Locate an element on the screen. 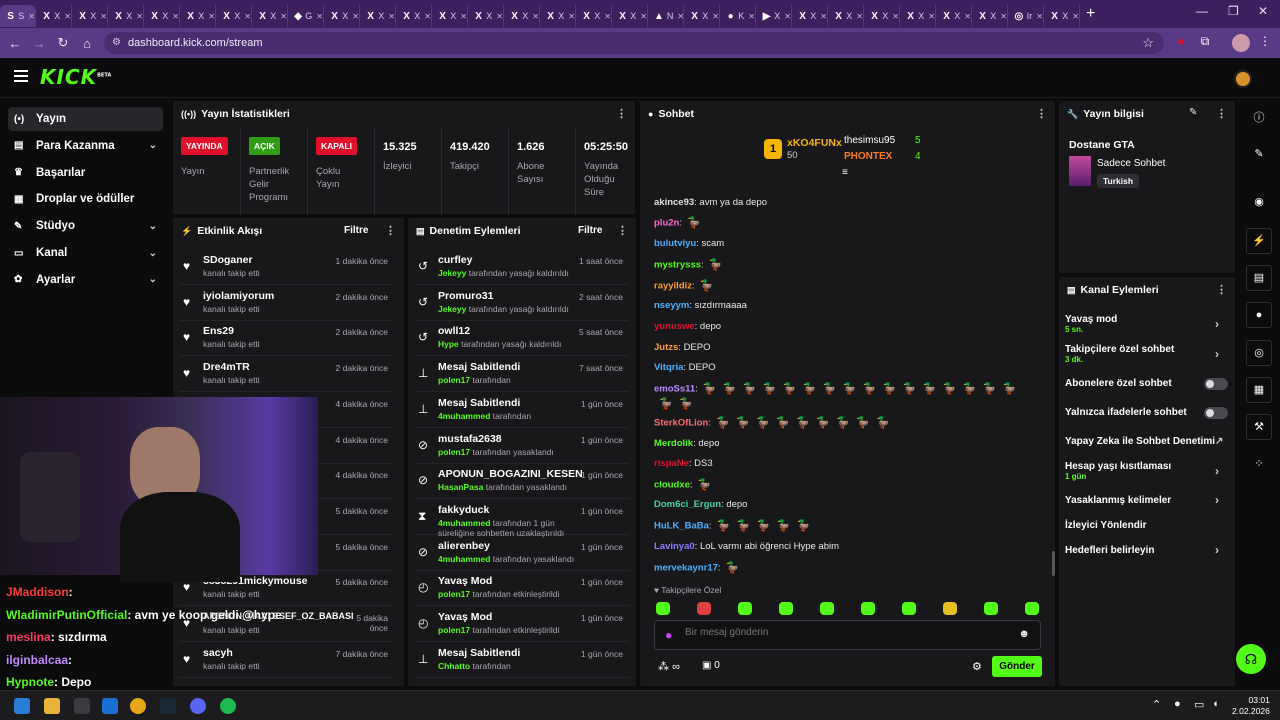 This screenshot has height=720, width=1280. leader-2-name: thesimsu95 is located at coordinates (869, 140).